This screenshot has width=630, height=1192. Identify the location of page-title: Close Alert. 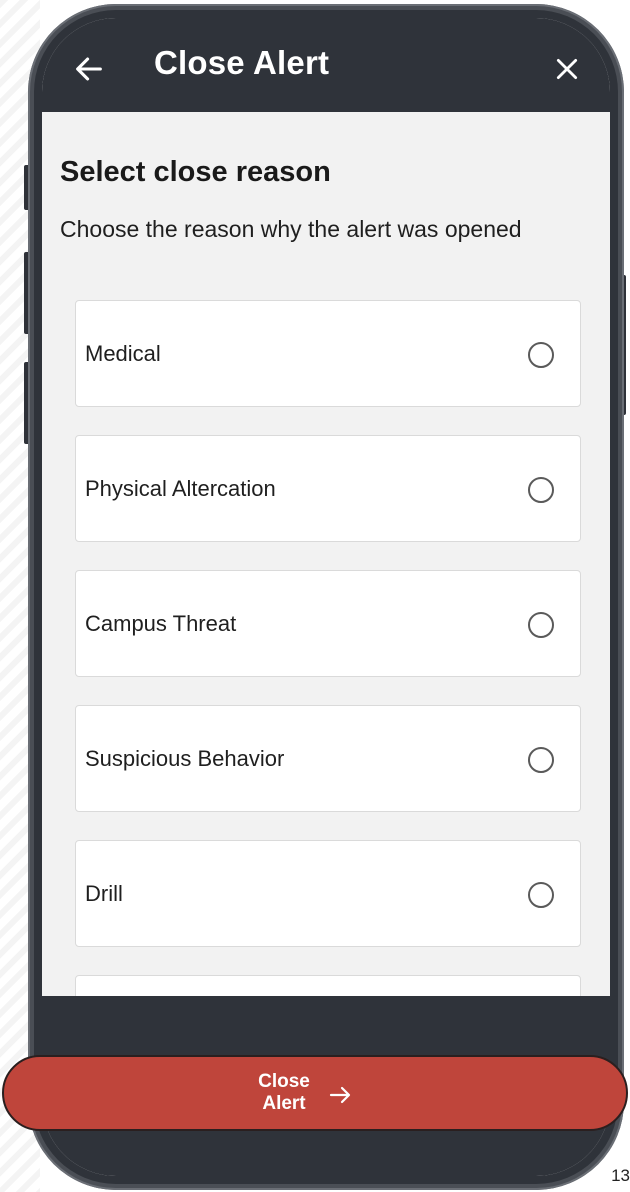
(242, 62).